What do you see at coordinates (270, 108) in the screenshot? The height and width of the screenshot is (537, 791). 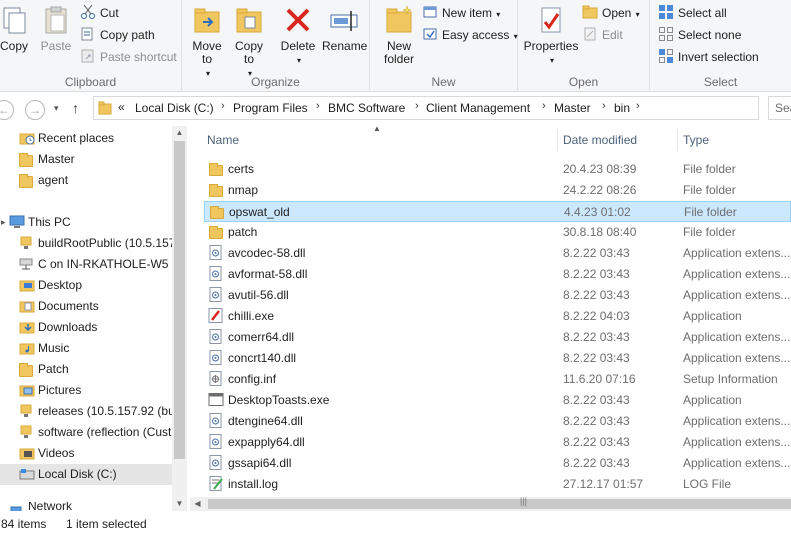 I see `breadcrumb-program-files: Program Files` at bounding box center [270, 108].